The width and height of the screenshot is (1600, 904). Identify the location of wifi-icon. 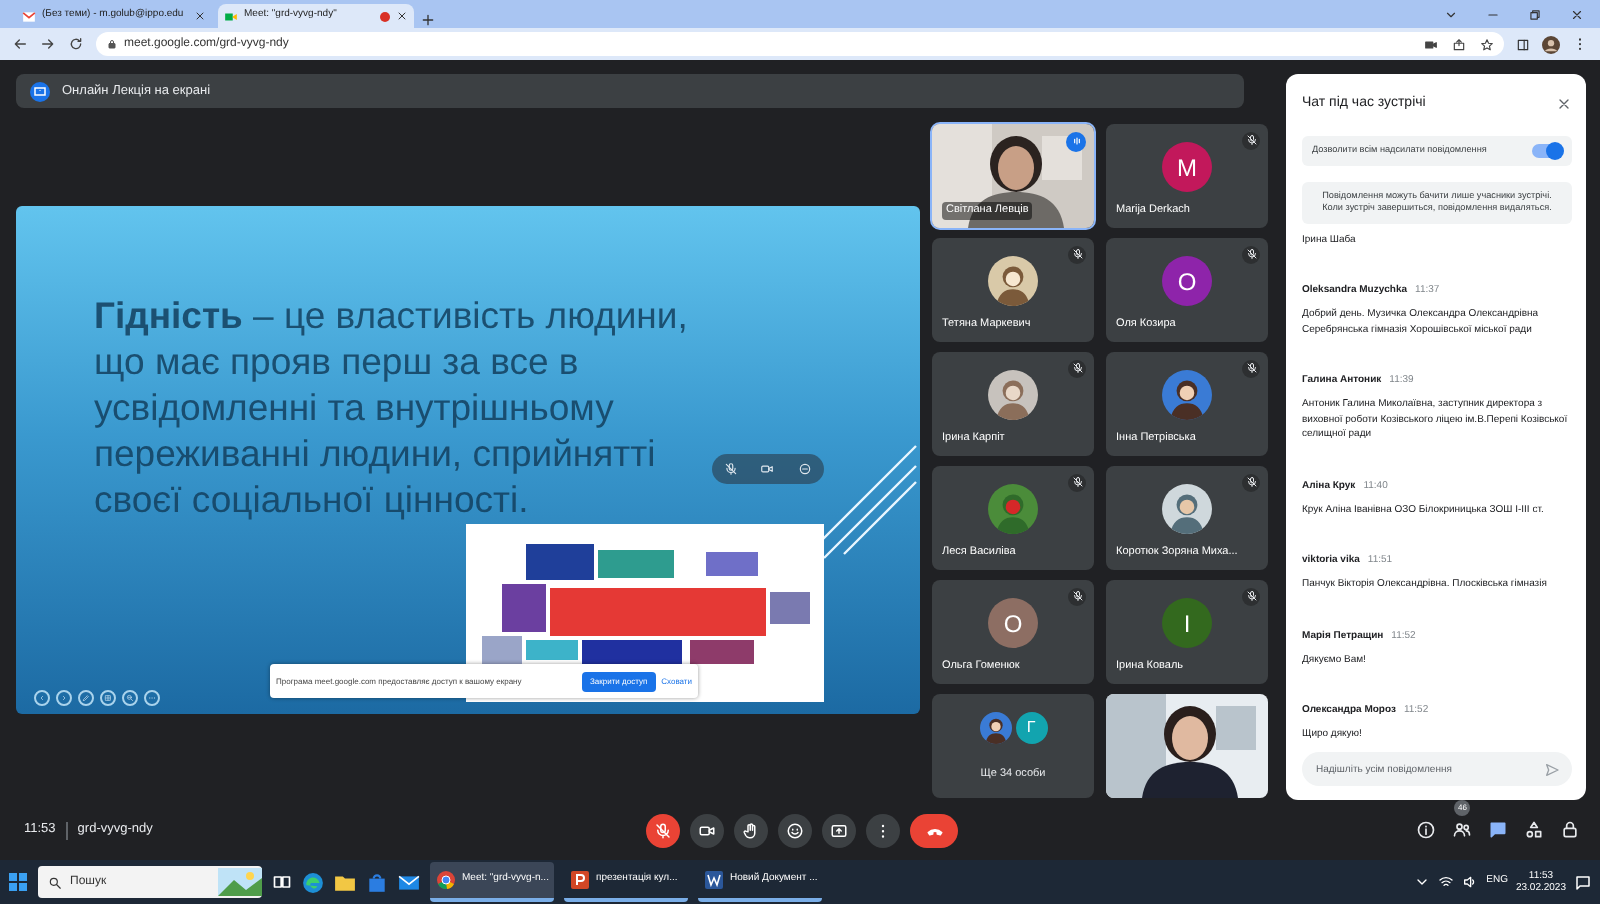
(1446, 882).